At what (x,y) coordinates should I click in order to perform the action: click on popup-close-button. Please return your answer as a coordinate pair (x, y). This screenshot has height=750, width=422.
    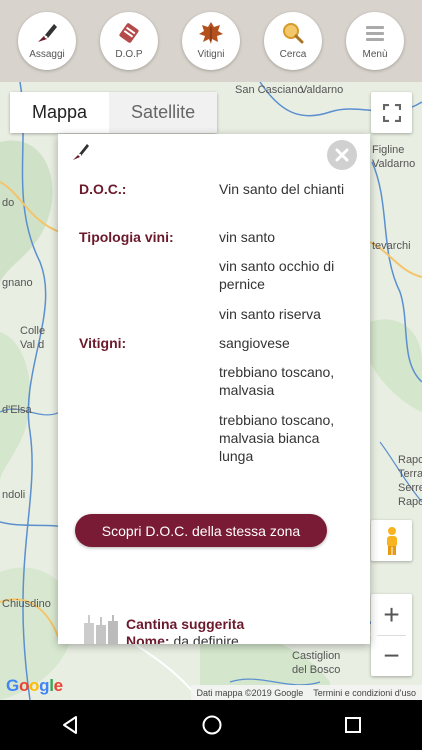
    Looking at the image, I should click on (342, 155).